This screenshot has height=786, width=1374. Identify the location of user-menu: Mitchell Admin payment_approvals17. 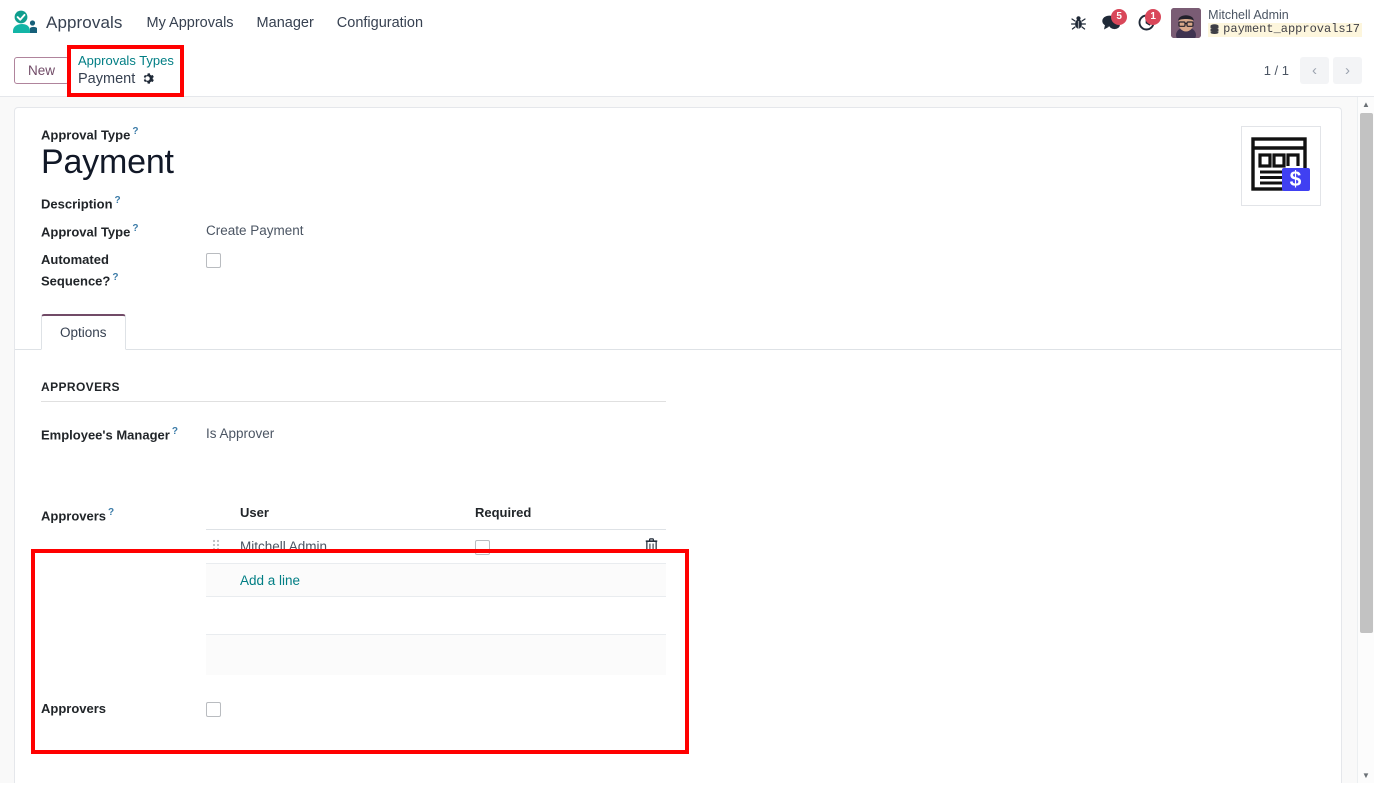
(1285, 22).